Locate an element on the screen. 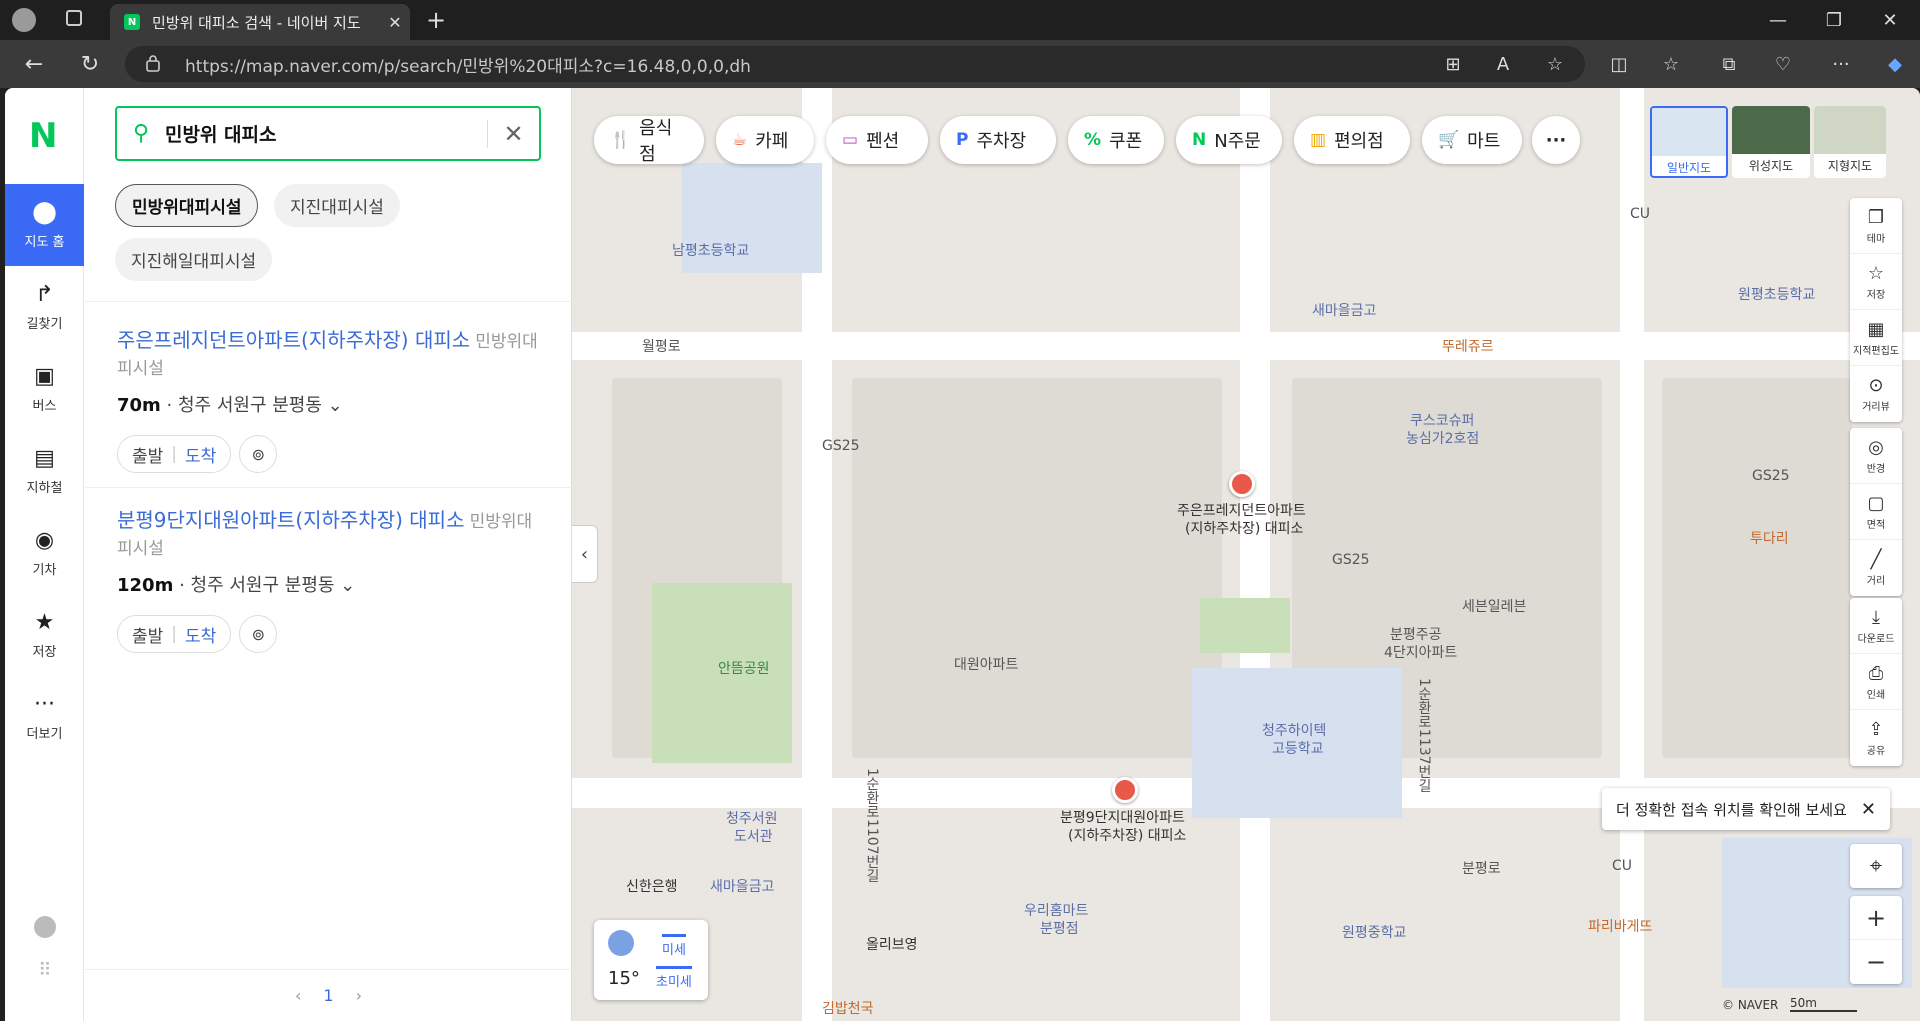 This screenshot has width=1920, height=1021. map-label: 분평주공 is located at coordinates (1416, 634).